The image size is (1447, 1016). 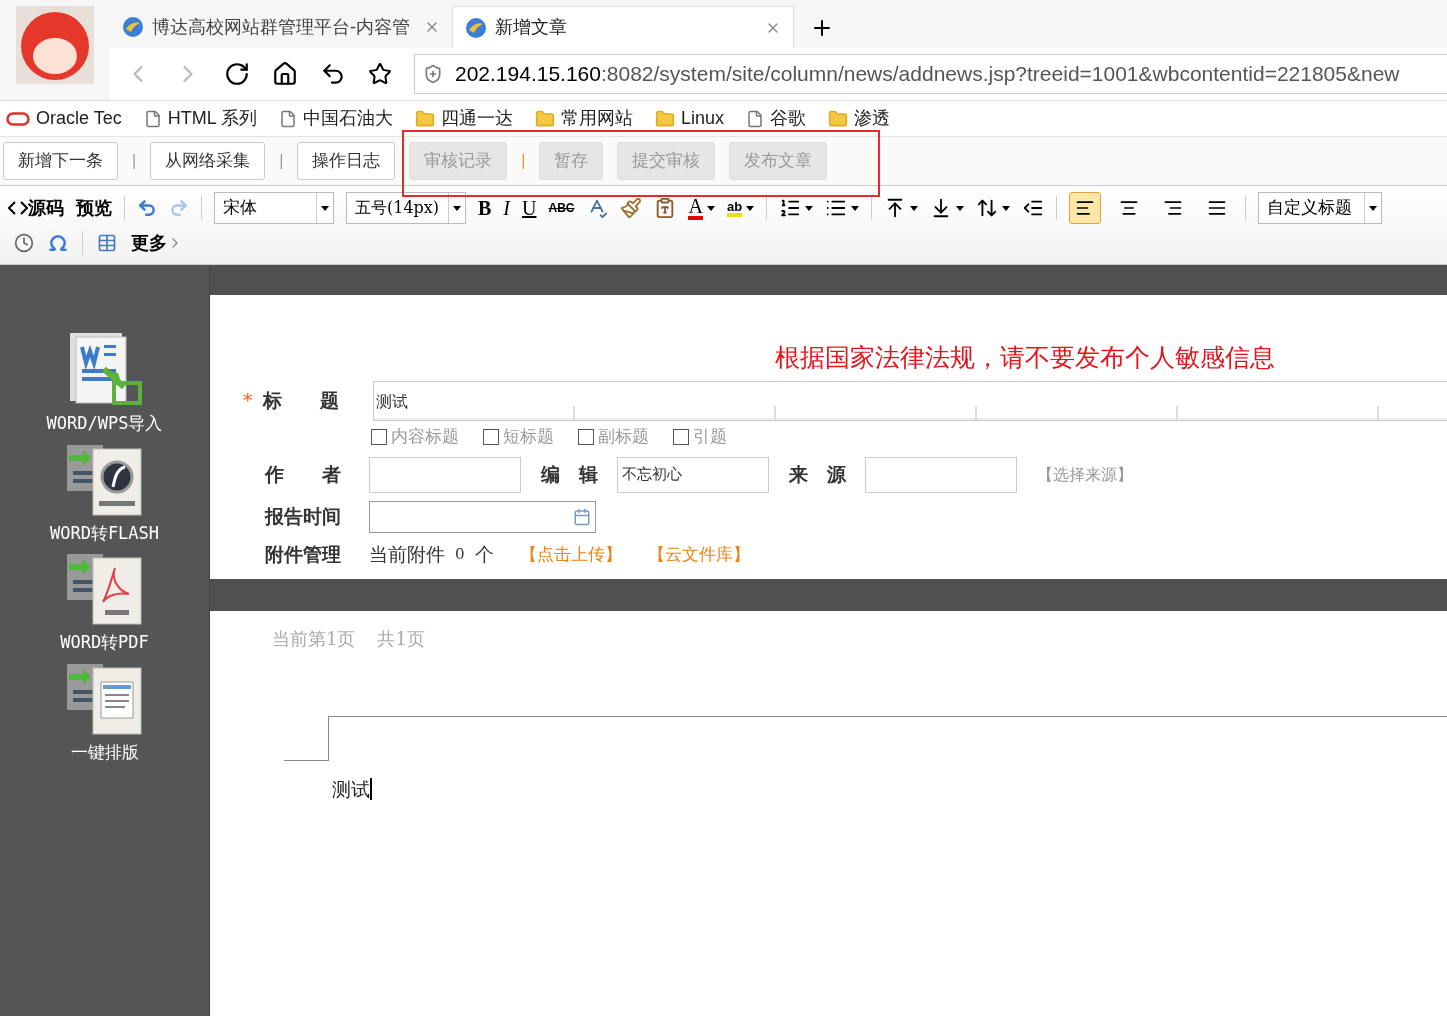 I want to click on format-painter-icon, so click(x=631, y=208).